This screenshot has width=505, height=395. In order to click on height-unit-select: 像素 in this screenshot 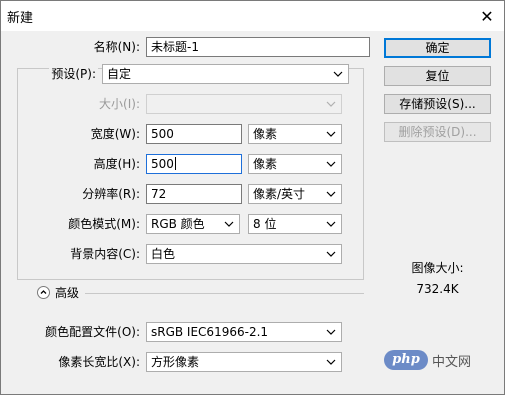, I will do `click(295, 164)`.